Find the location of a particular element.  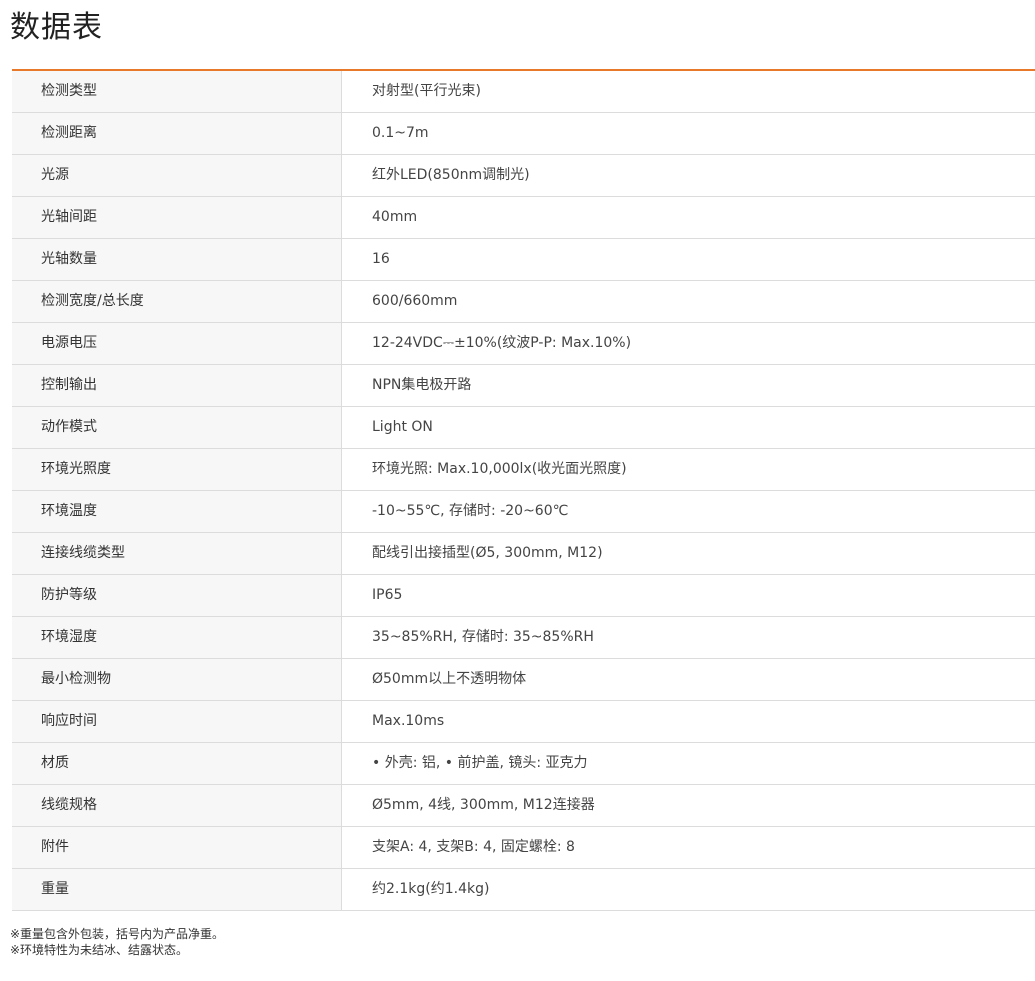

spec-row: 附件 支架A: 4, 支架B: 4, 固定螺栓: 8 is located at coordinates (523, 847).